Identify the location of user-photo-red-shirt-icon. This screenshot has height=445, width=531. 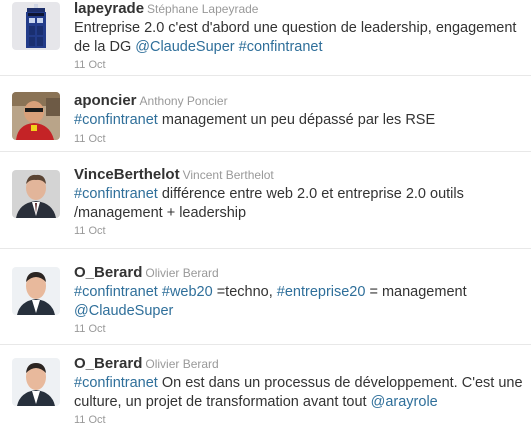
(36, 116).